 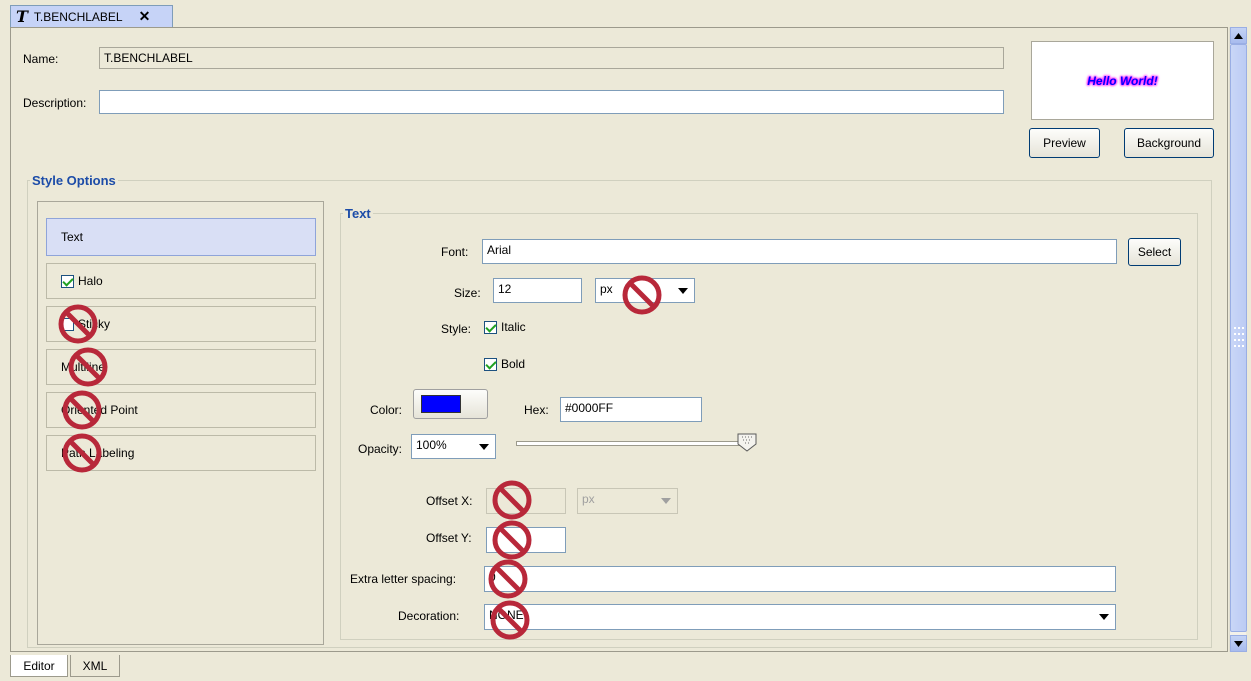 I want to click on category-label: Halo, so click(x=90, y=281).